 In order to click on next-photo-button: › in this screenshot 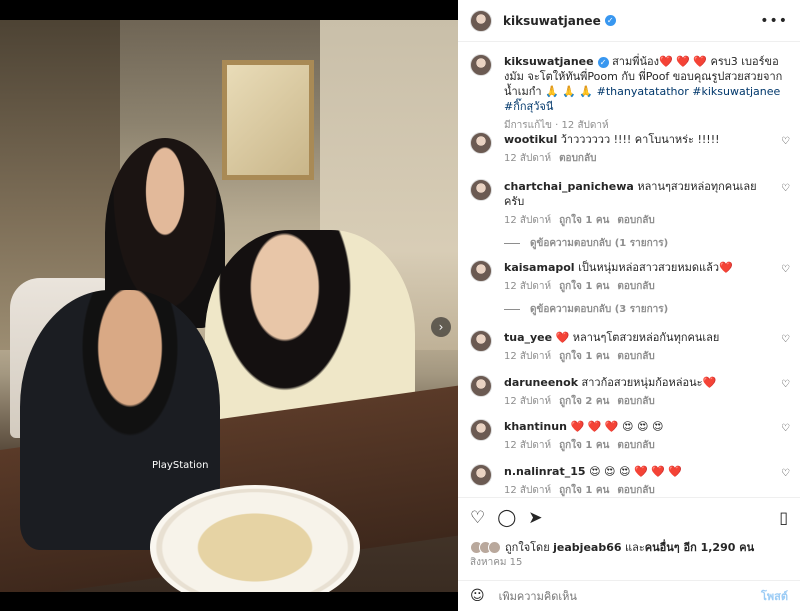, I will do `click(441, 327)`.